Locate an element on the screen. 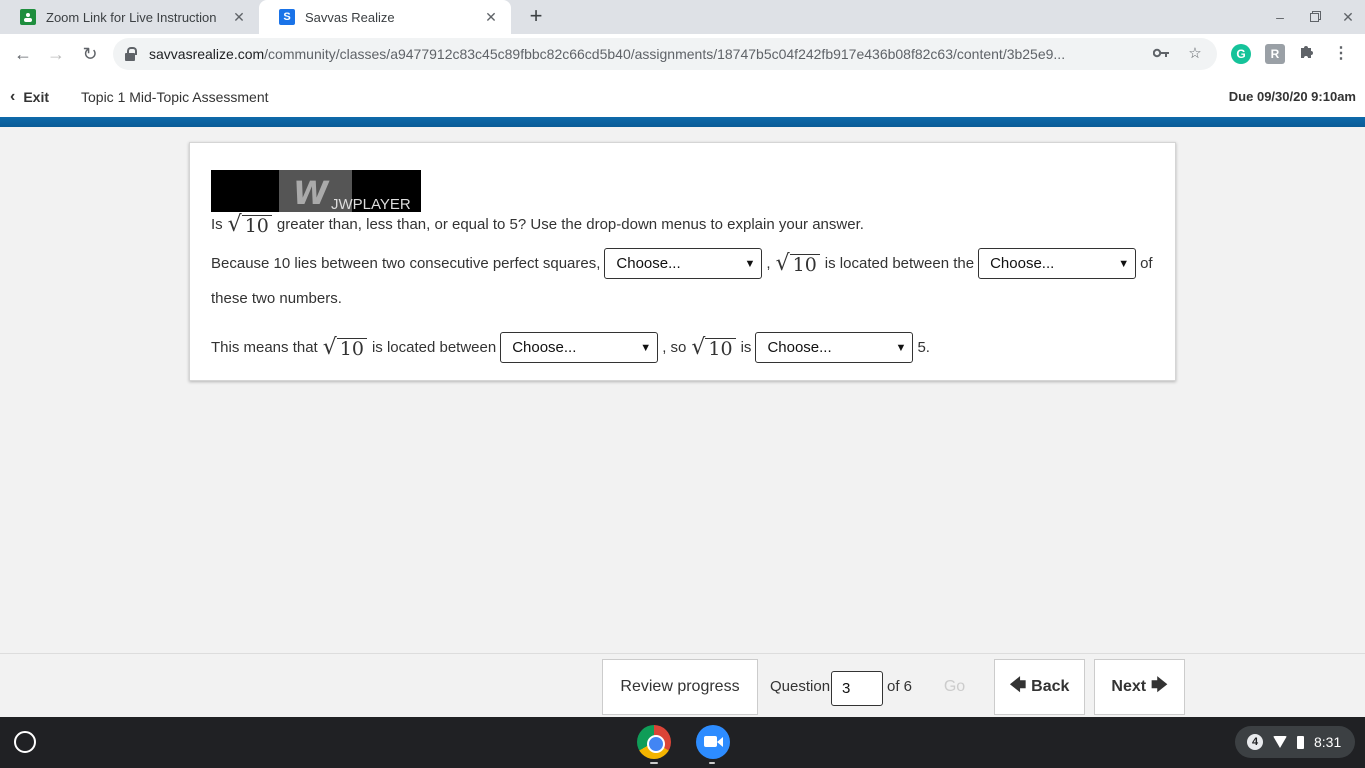 Image resolution: width=1365 pixels, height=768 pixels. arrow-left-icon: 🡄 is located at coordinates (1018, 685).